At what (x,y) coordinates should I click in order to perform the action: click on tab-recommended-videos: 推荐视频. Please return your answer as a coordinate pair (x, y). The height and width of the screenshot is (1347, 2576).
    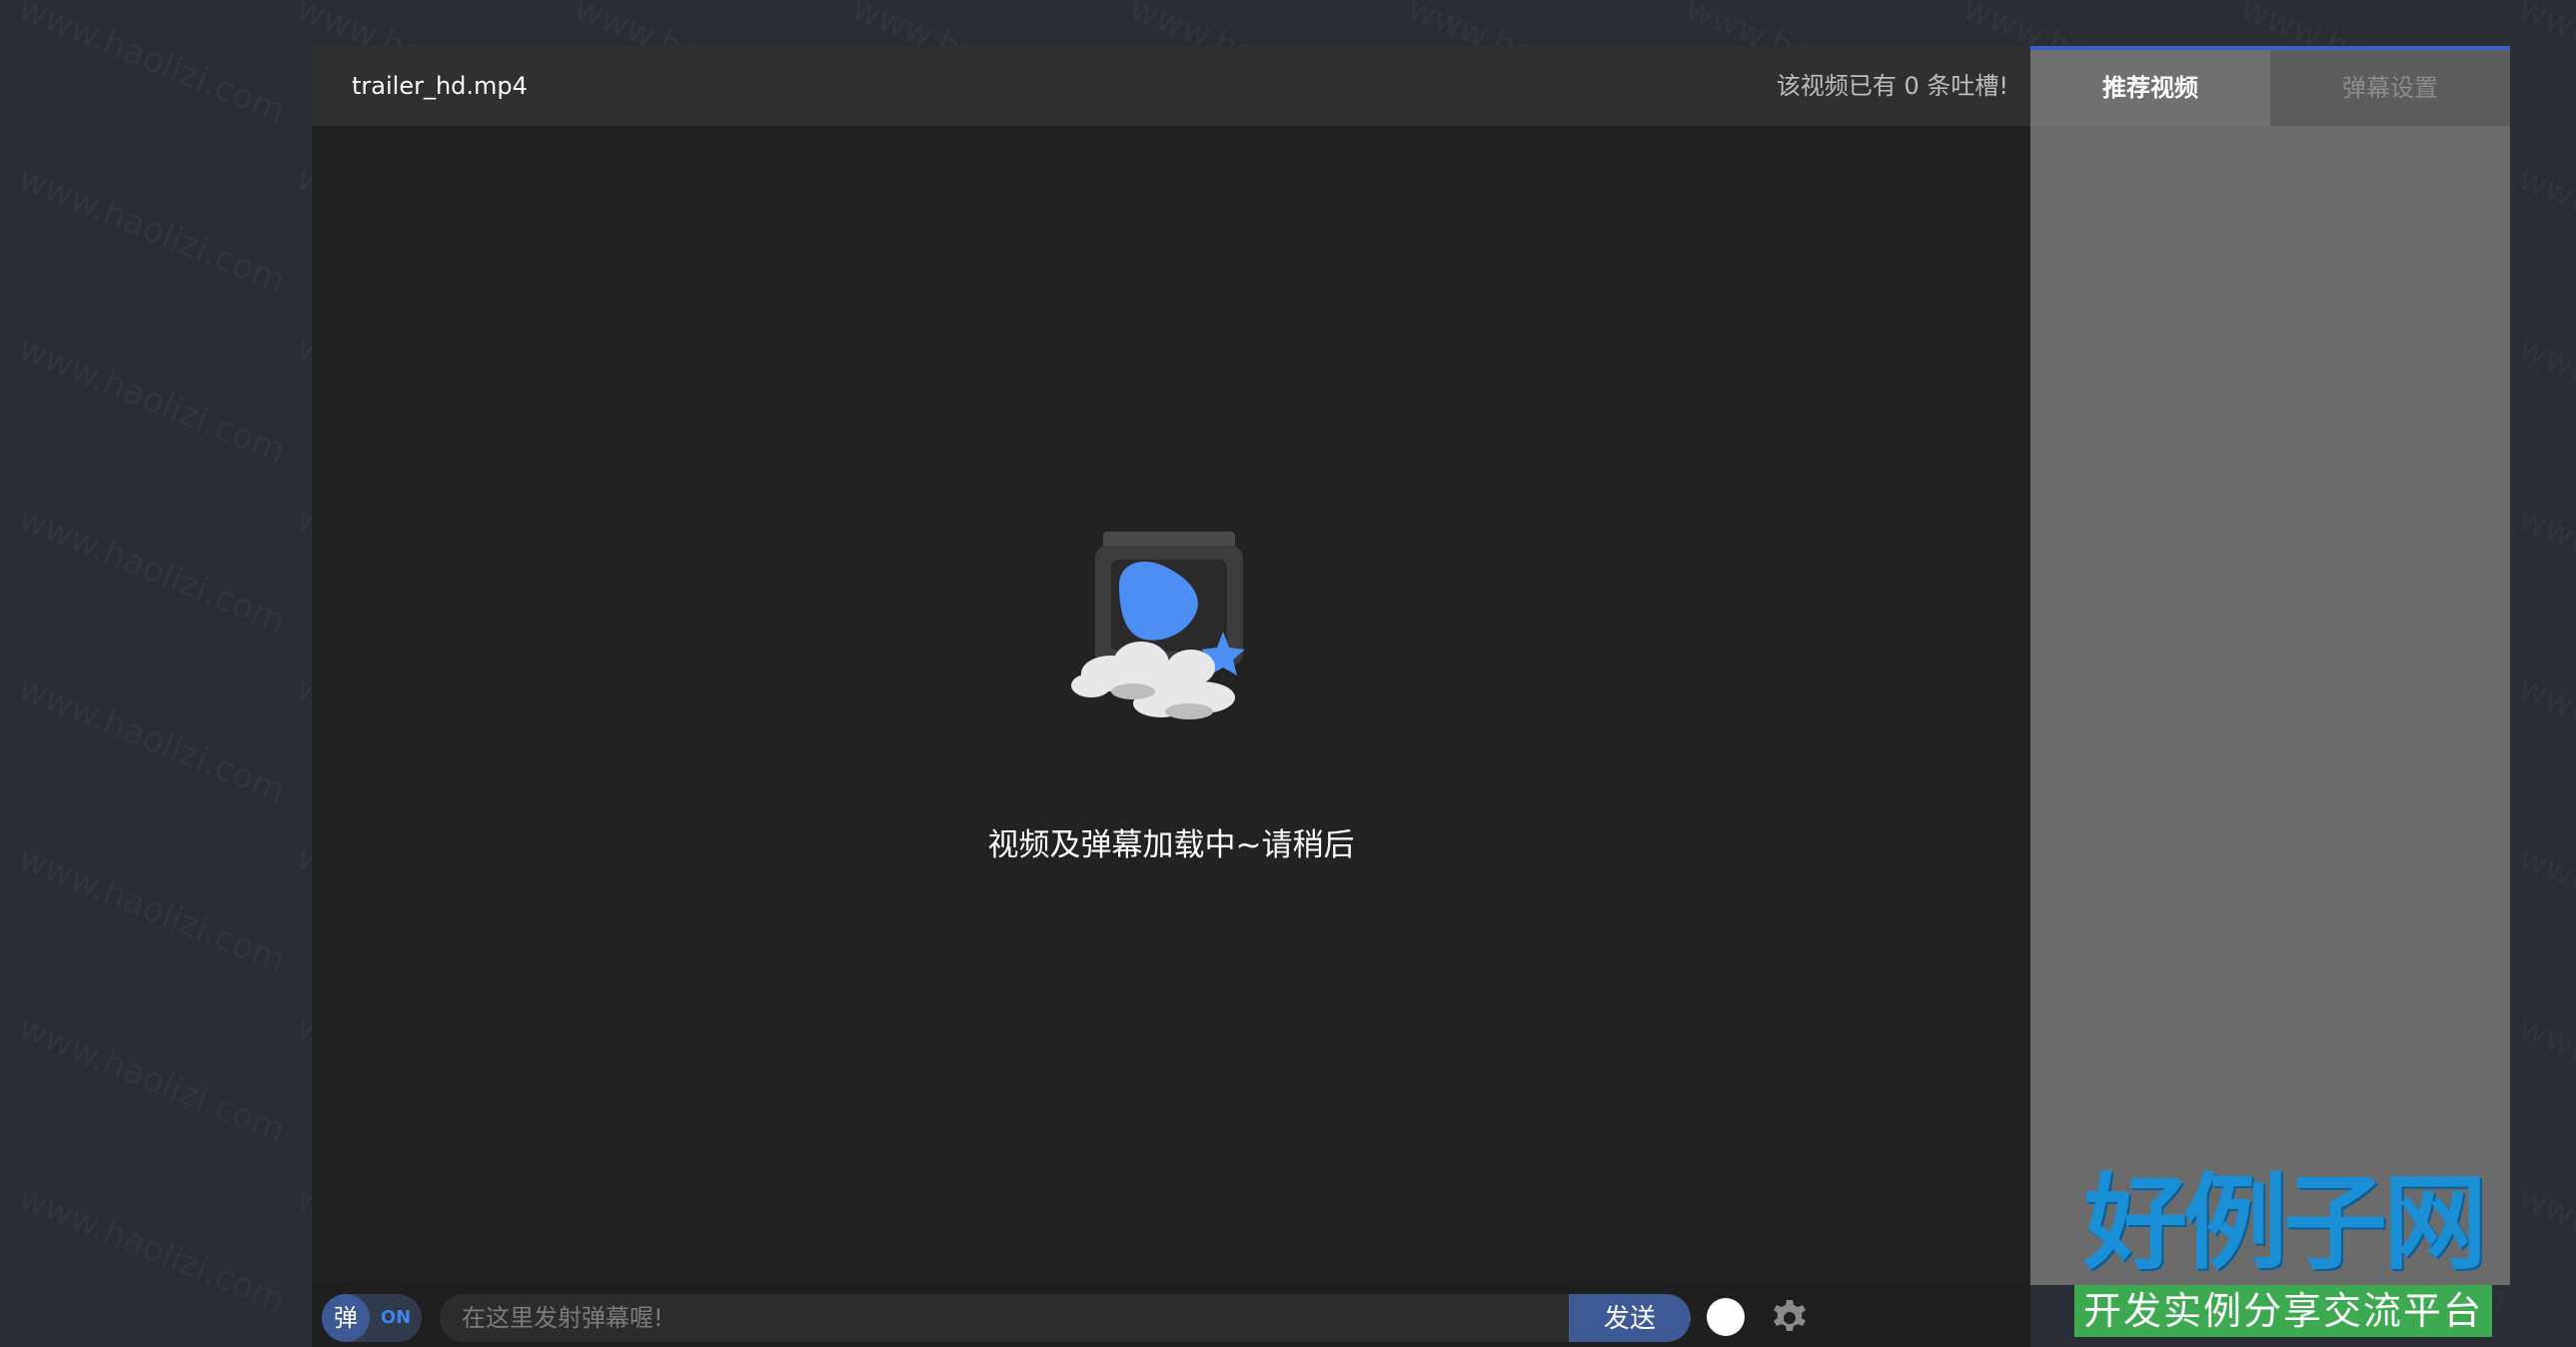
    Looking at the image, I should click on (2150, 88).